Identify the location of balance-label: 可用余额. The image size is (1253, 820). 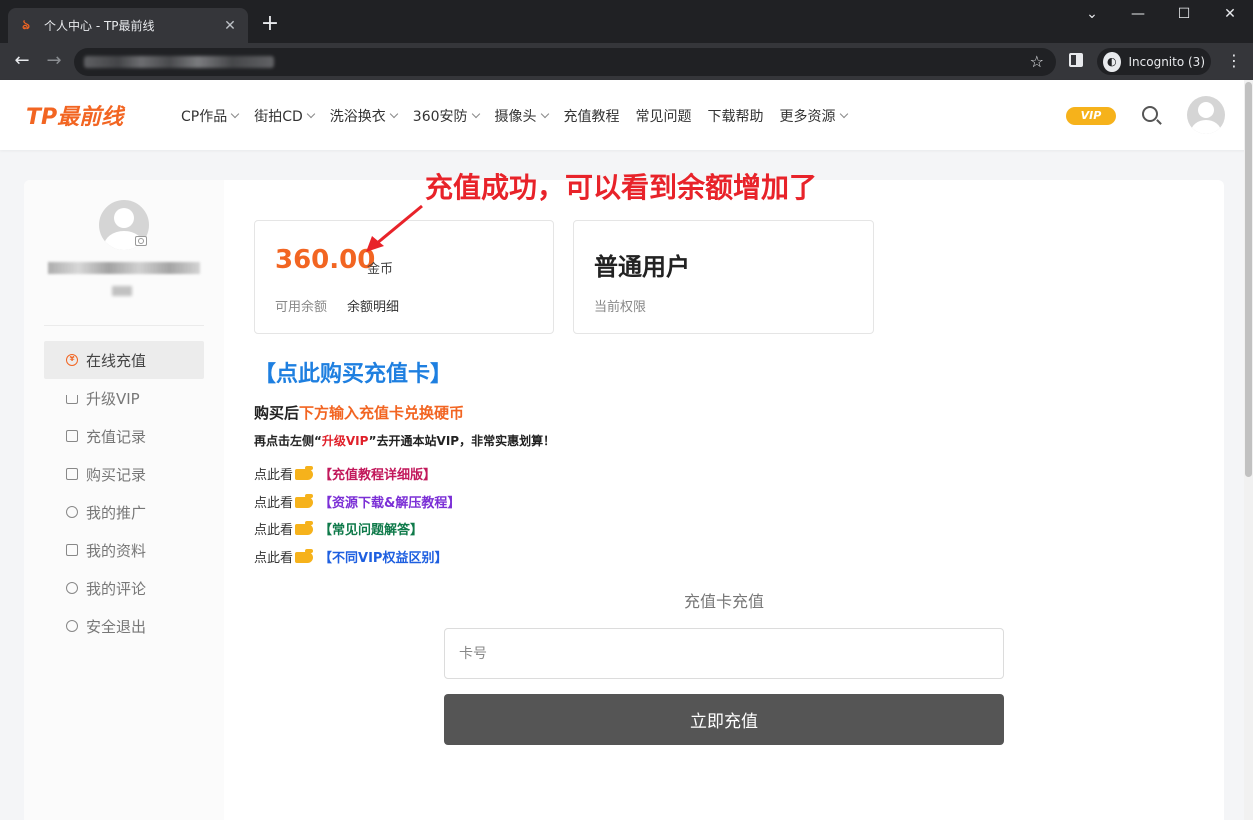
(301, 307).